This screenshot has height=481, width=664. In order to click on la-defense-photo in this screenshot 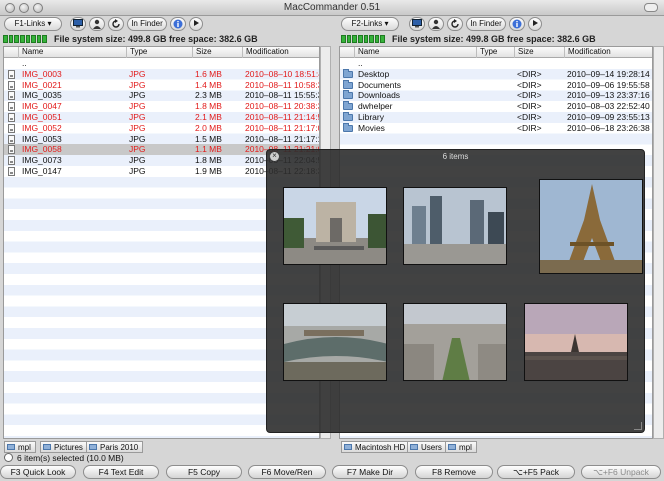, I will do `click(455, 226)`.